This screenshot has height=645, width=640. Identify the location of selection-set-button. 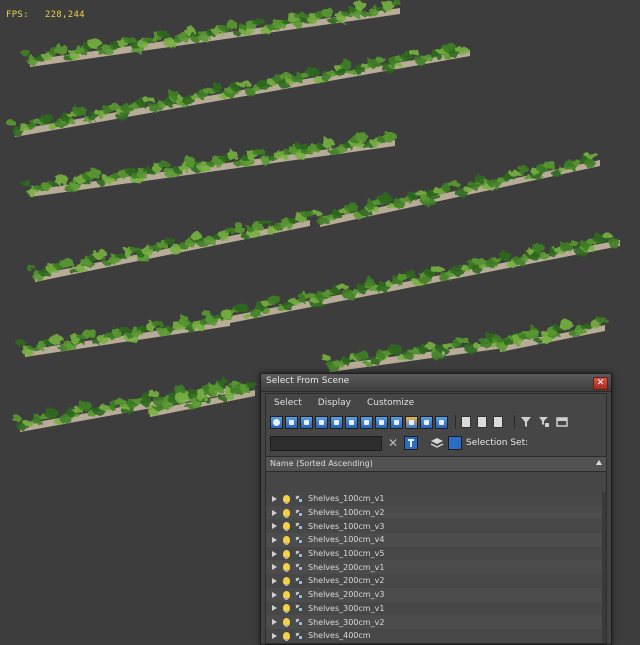
(455, 443).